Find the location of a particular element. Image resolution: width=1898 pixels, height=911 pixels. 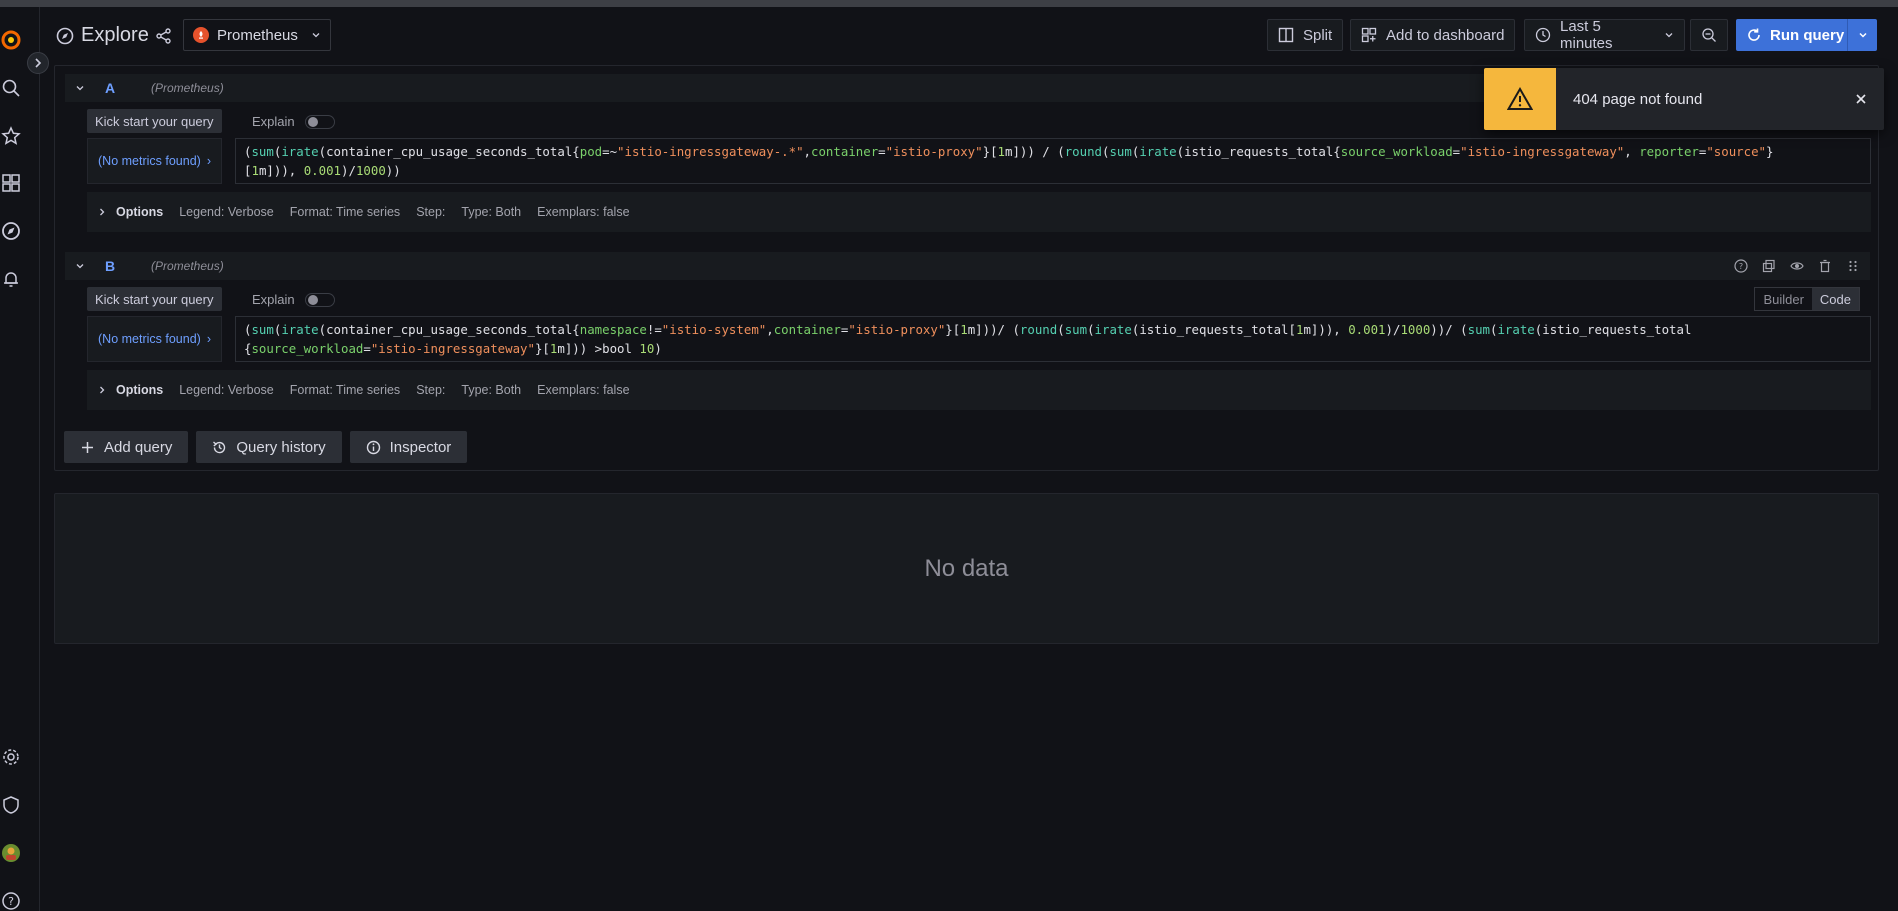

run-query-label: Run query is located at coordinates (1807, 35).